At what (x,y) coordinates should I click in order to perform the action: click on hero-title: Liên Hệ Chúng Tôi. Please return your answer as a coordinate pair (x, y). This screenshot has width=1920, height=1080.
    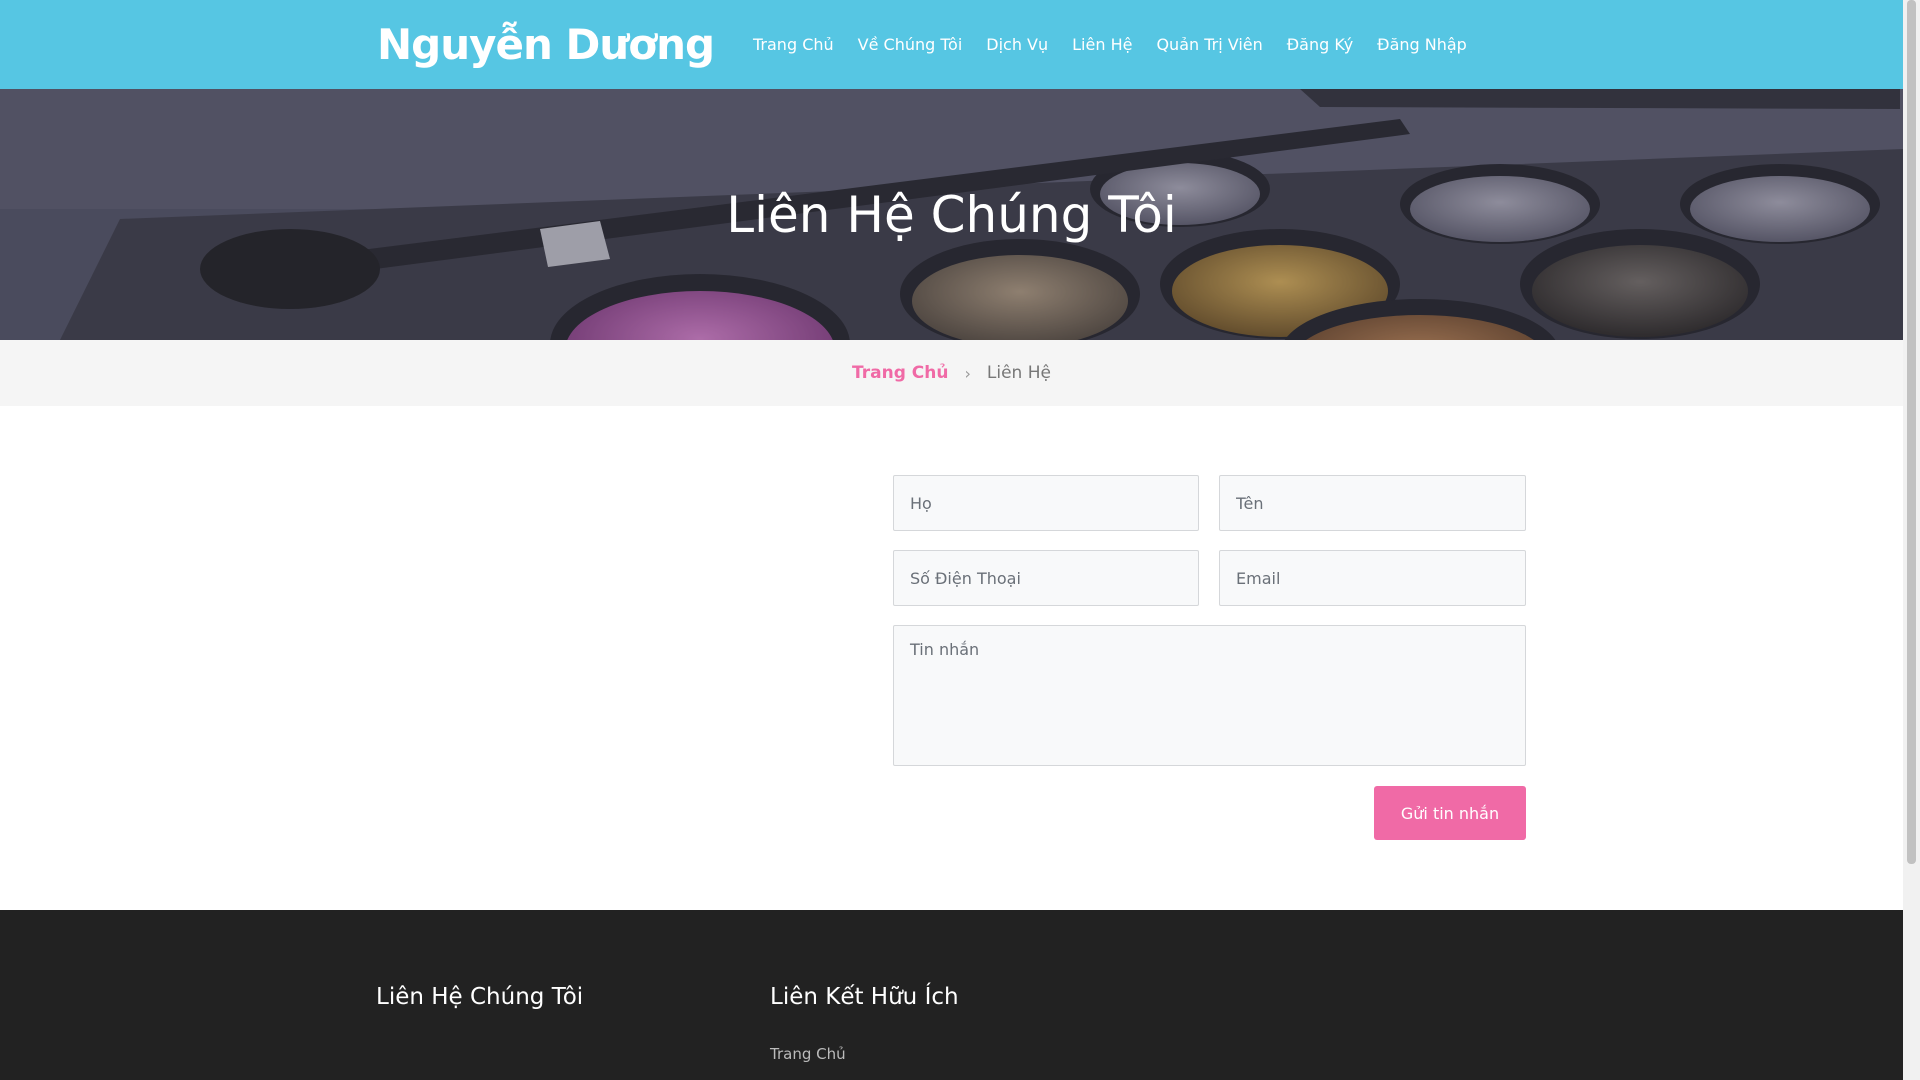
    Looking at the image, I should click on (951, 215).